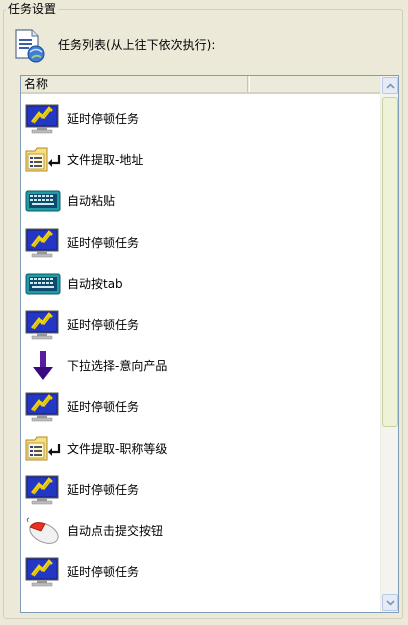 This screenshot has width=408, height=625. I want to click on task-item: 自动按tab, so click(200, 283).